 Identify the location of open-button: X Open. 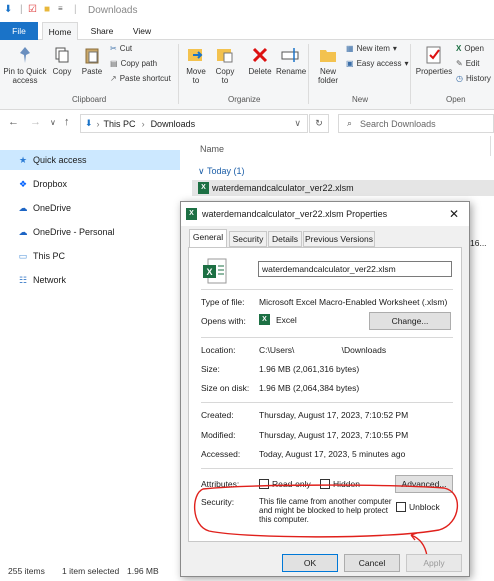
(470, 48).